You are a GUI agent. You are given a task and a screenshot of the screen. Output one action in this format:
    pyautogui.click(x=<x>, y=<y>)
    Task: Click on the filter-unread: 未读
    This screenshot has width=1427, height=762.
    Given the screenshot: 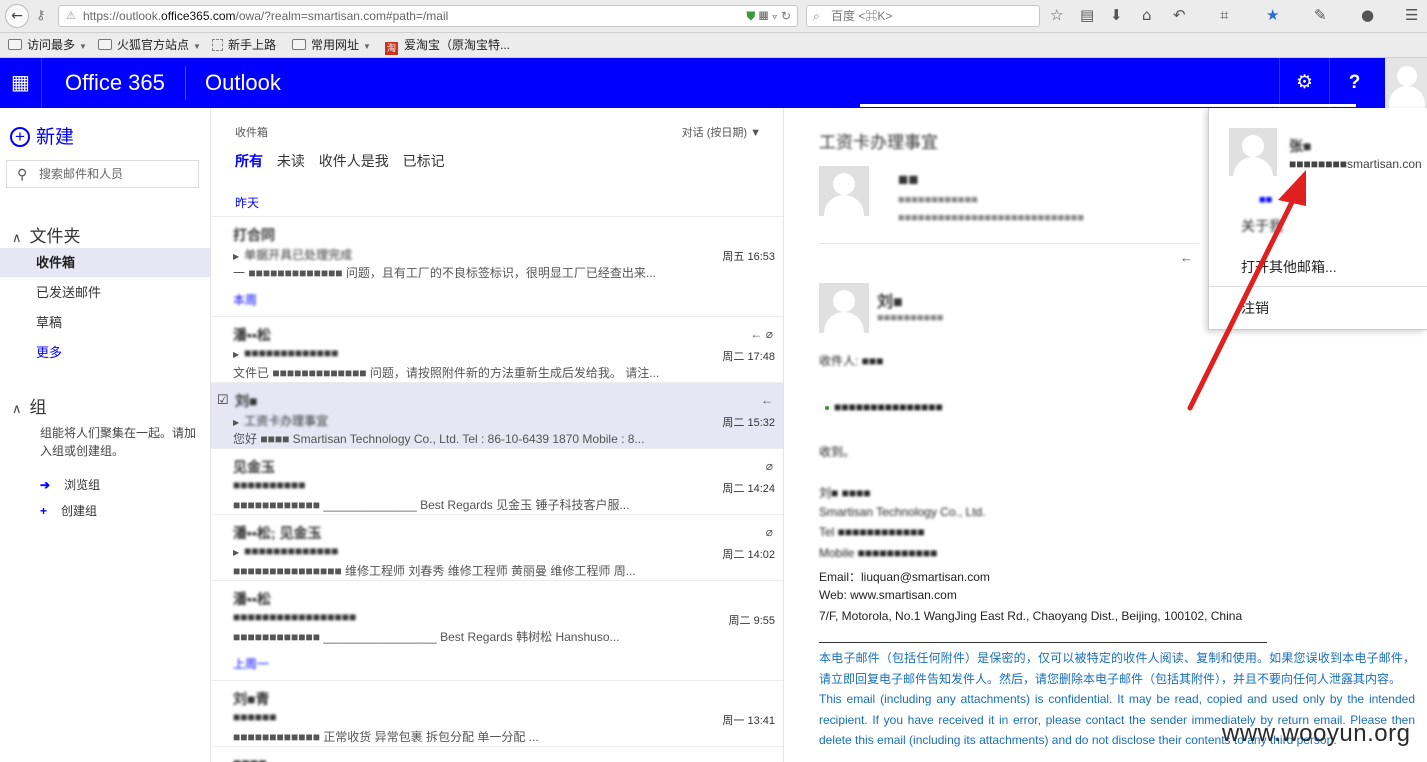 What is the action you would take?
    pyautogui.click(x=291, y=161)
    